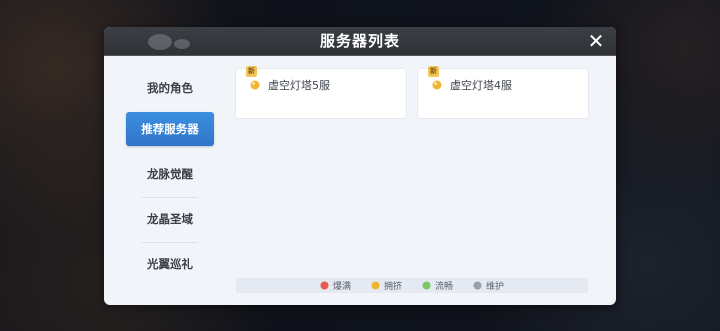 This screenshot has width=720, height=331. What do you see at coordinates (444, 287) in the screenshot?
I see `legend-label: 流畅` at bounding box center [444, 287].